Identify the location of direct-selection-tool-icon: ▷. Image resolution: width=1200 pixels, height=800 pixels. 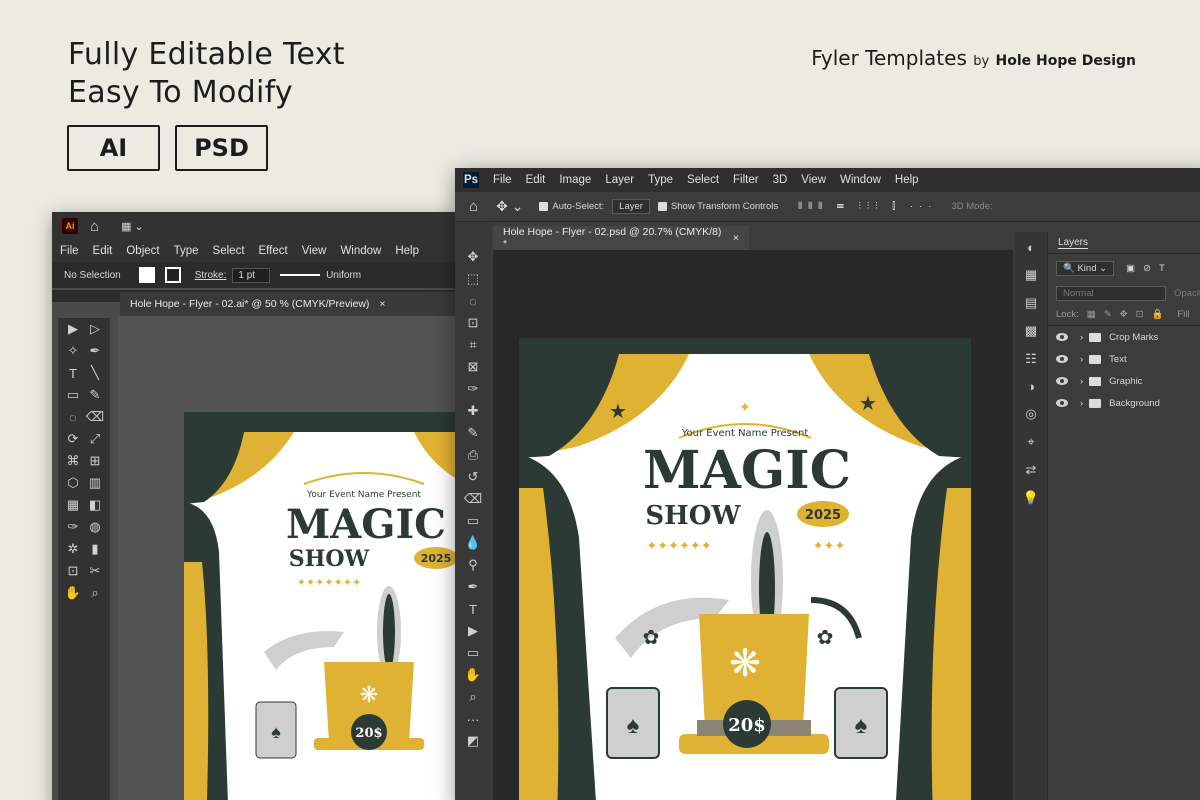
(95, 329).